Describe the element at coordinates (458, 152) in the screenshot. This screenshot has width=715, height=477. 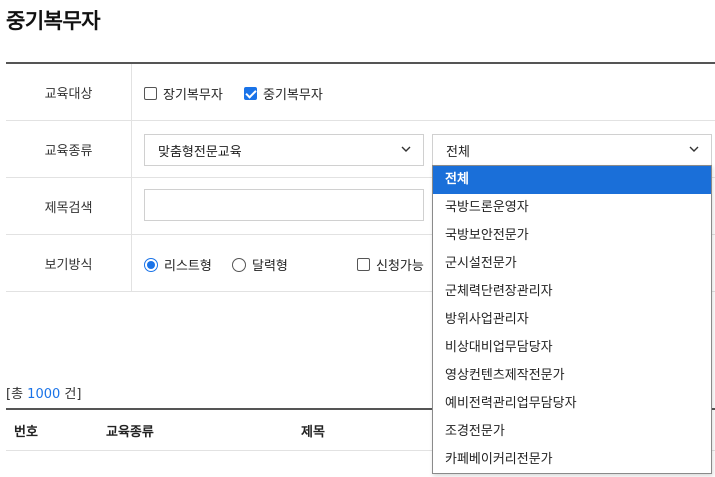
I see `education-subtype-select-value: 전체` at that location.